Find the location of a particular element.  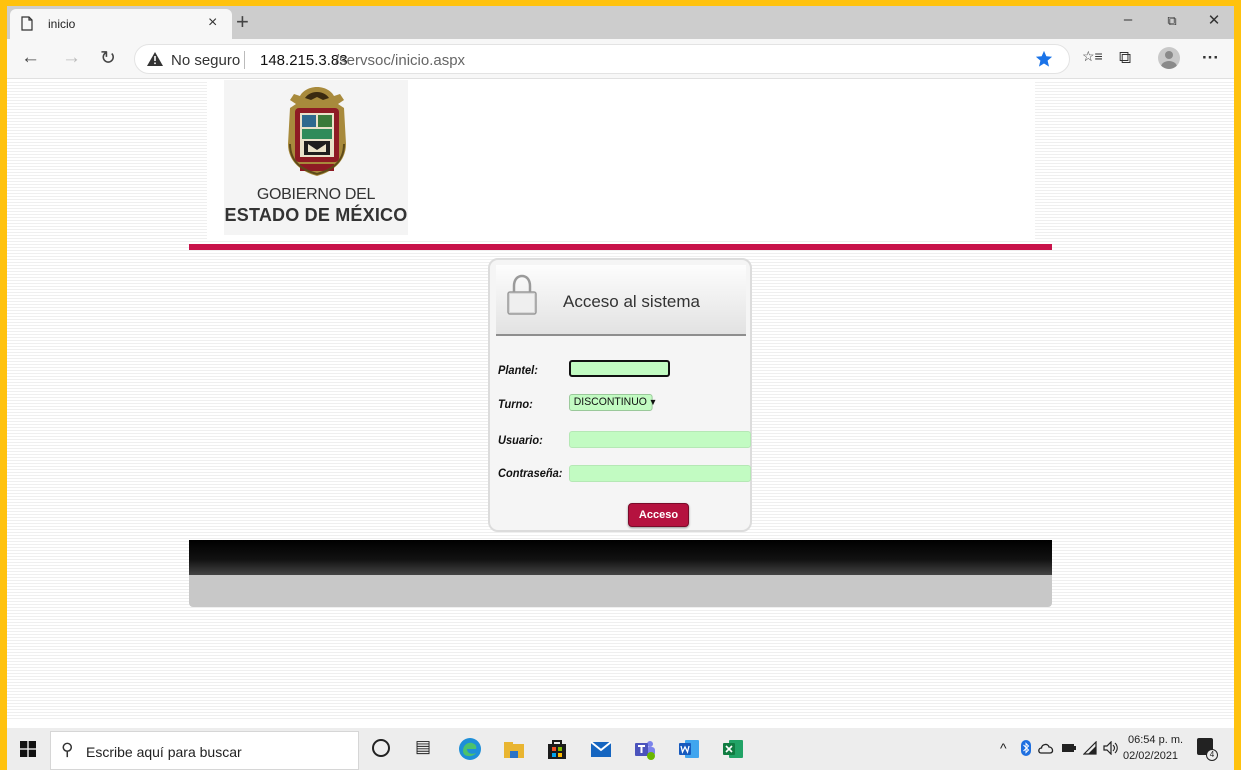

government-name-line2: ESTADO DE MÉXICO is located at coordinates (316, 215).